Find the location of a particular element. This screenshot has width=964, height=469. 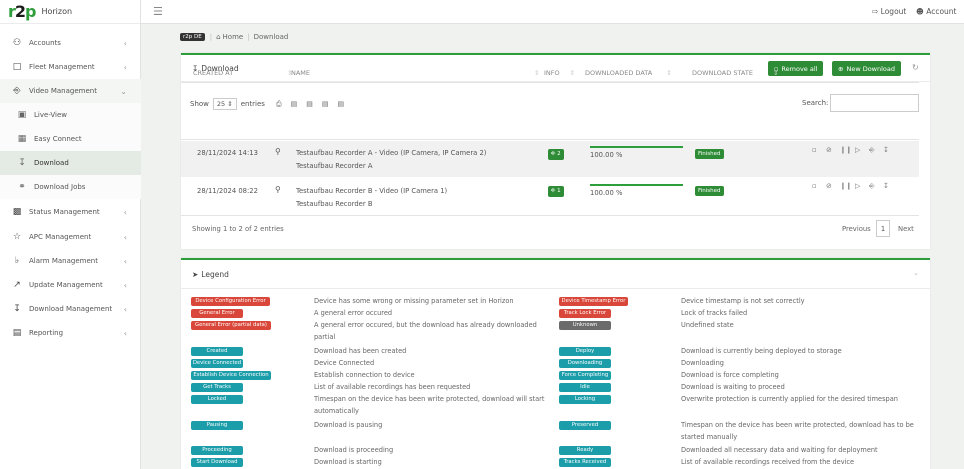

info-badge: ⎆ 1 is located at coordinates (556, 191).